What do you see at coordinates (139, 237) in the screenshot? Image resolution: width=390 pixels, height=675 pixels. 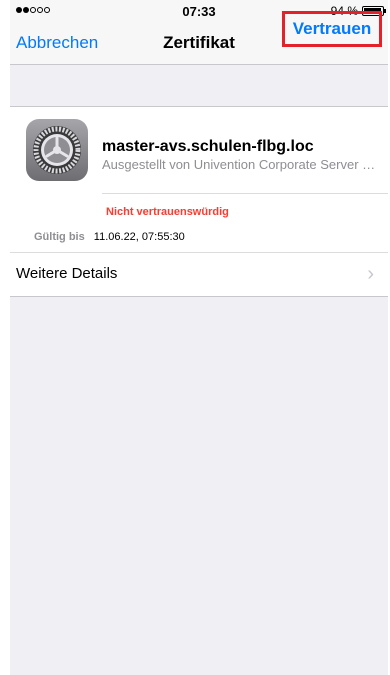 I see `valid-until-value: 11.06.22, 07:55:30` at bounding box center [139, 237].